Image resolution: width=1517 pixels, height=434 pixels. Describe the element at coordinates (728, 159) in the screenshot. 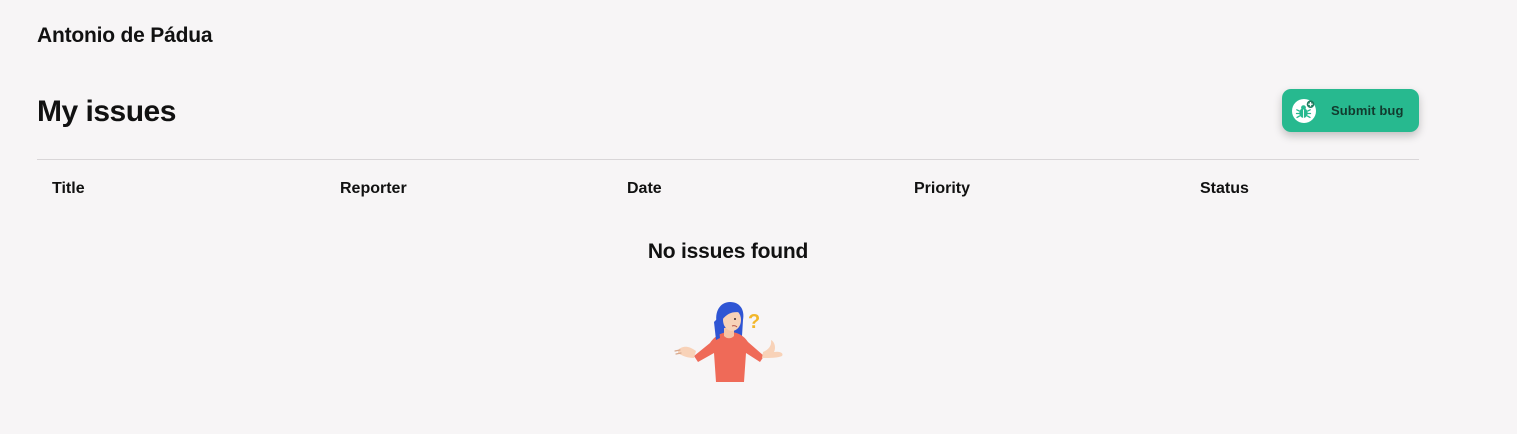

I see `header-divider` at that location.